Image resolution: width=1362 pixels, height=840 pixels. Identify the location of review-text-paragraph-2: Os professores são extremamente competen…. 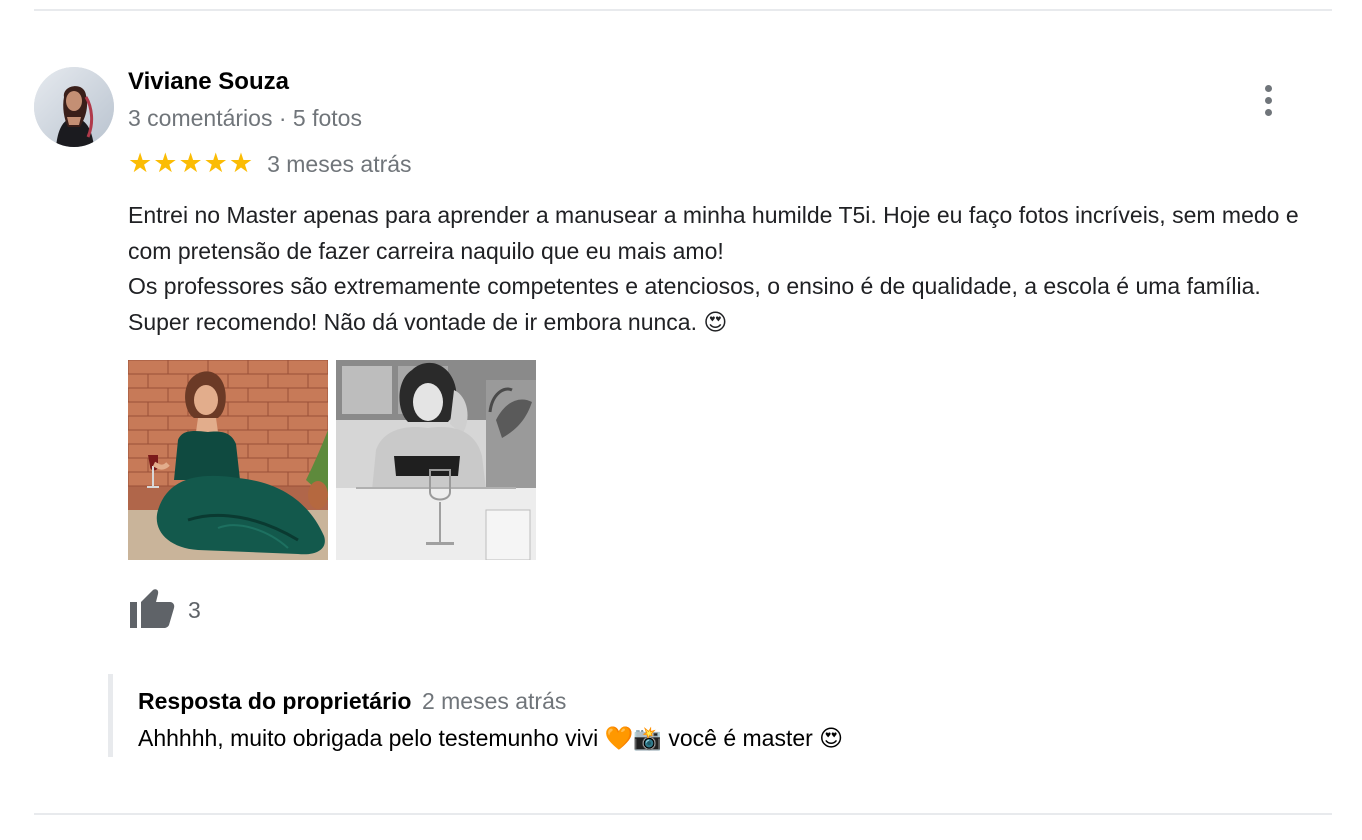
(694, 304).